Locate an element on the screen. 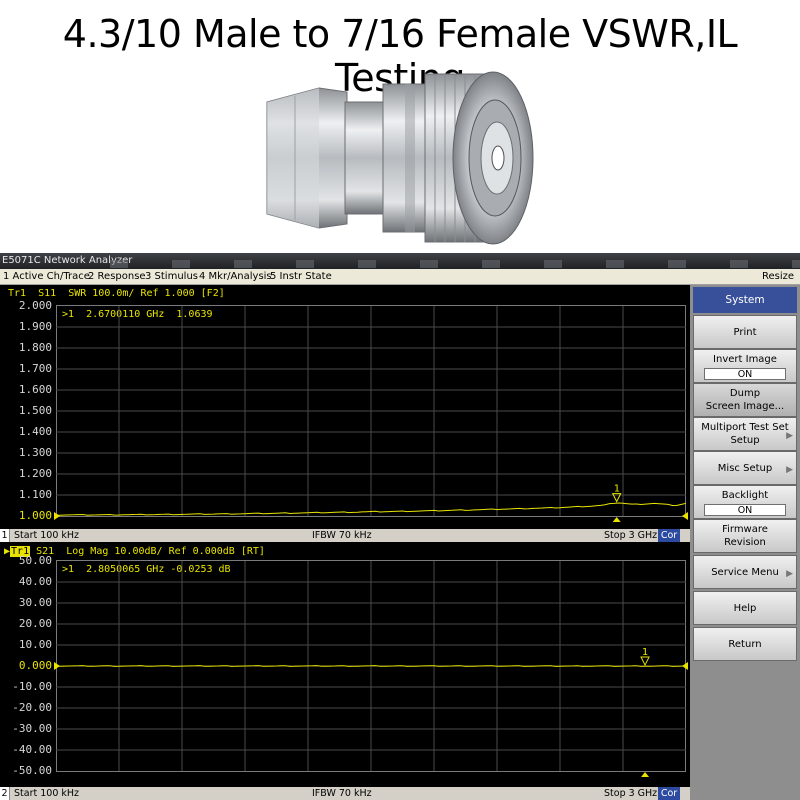 Image resolution: width=800 pixels, height=800 pixels. softkey-return-label: Return is located at coordinates (745, 644).